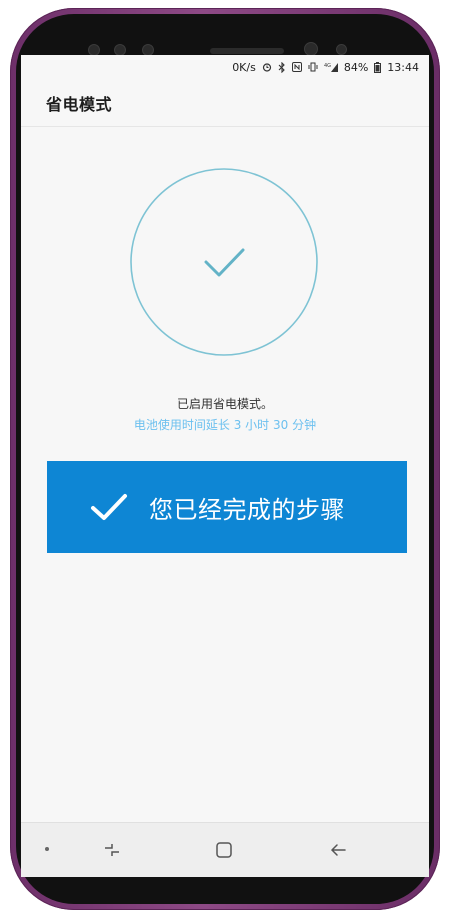  Describe the element at coordinates (247, 51) in the screenshot. I see `earpiece-speaker` at that location.